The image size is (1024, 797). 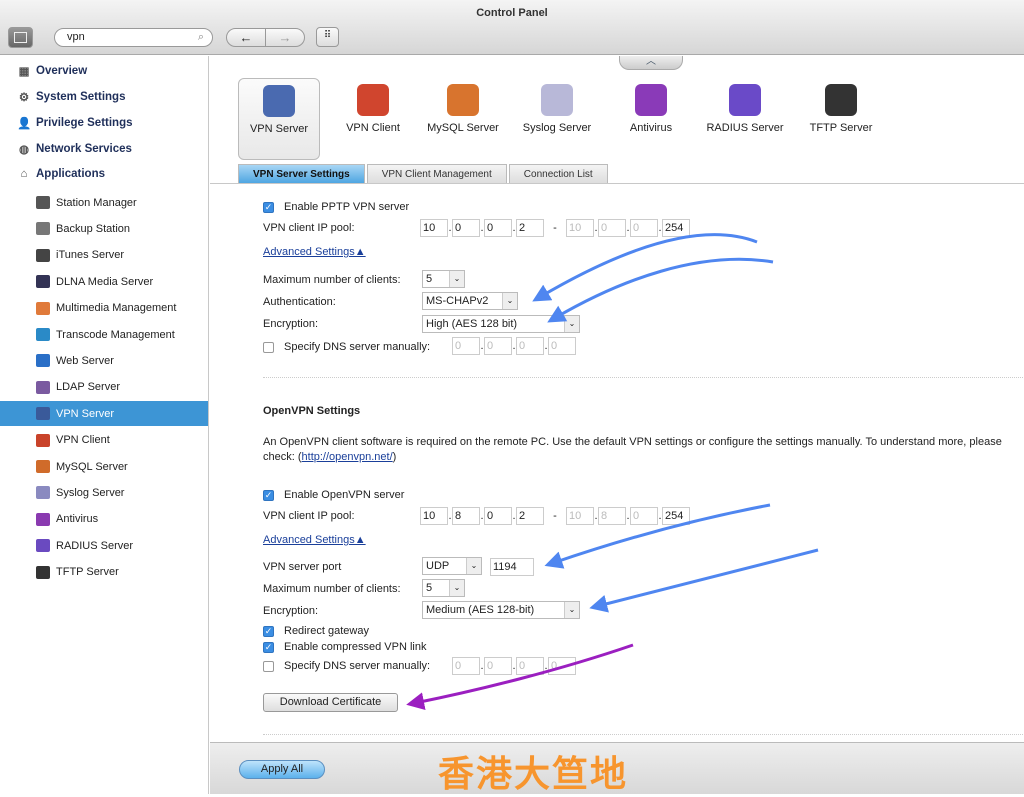 What do you see at coordinates (347, 457) in the screenshot?
I see `openvpn-link: http://openvpn.net/` at bounding box center [347, 457].